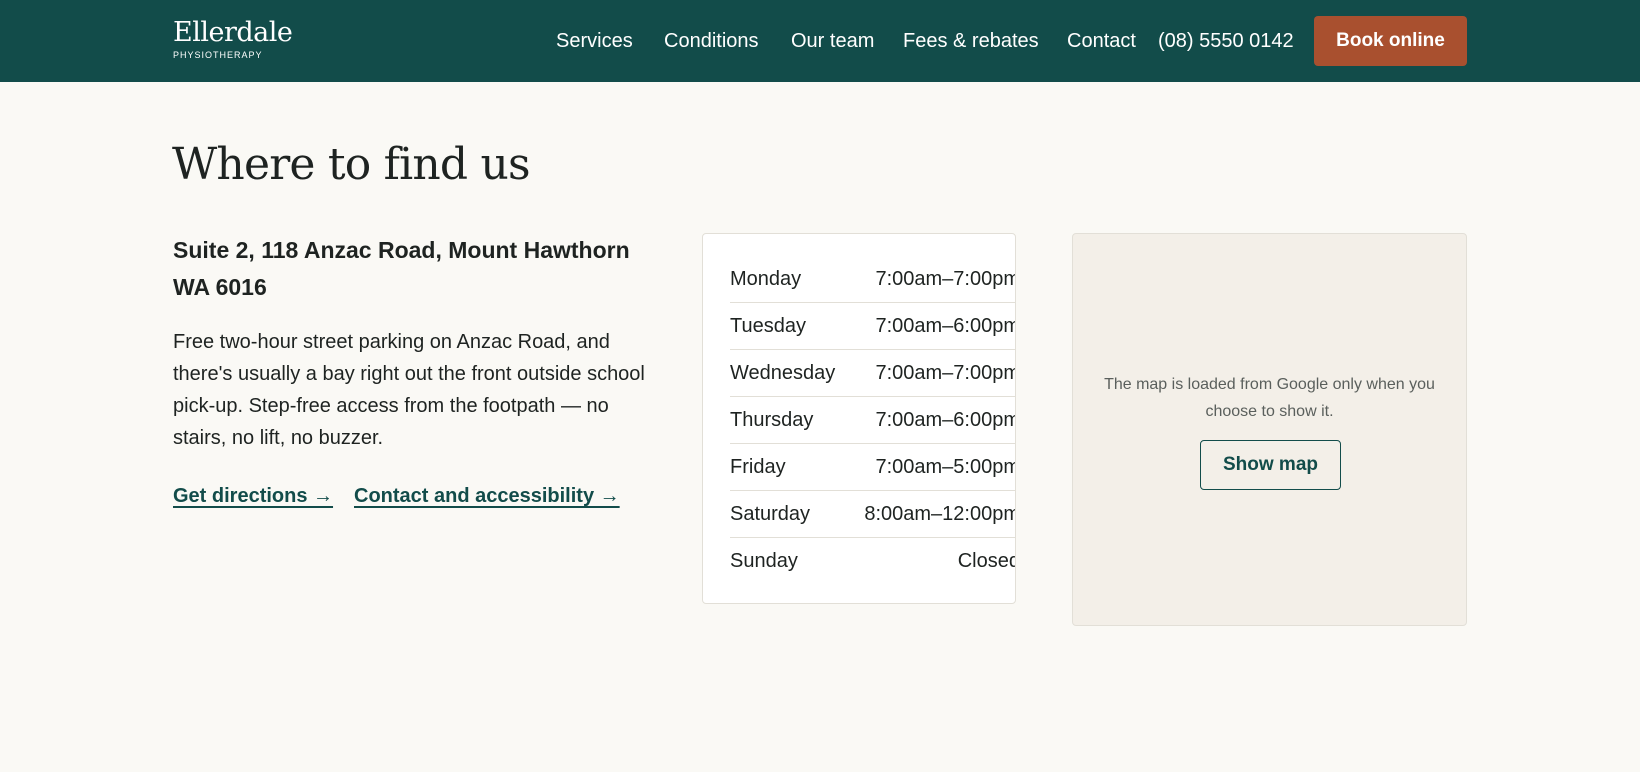  What do you see at coordinates (1390, 41) in the screenshot?
I see `book-online-button: Book online` at bounding box center [1390, 41].